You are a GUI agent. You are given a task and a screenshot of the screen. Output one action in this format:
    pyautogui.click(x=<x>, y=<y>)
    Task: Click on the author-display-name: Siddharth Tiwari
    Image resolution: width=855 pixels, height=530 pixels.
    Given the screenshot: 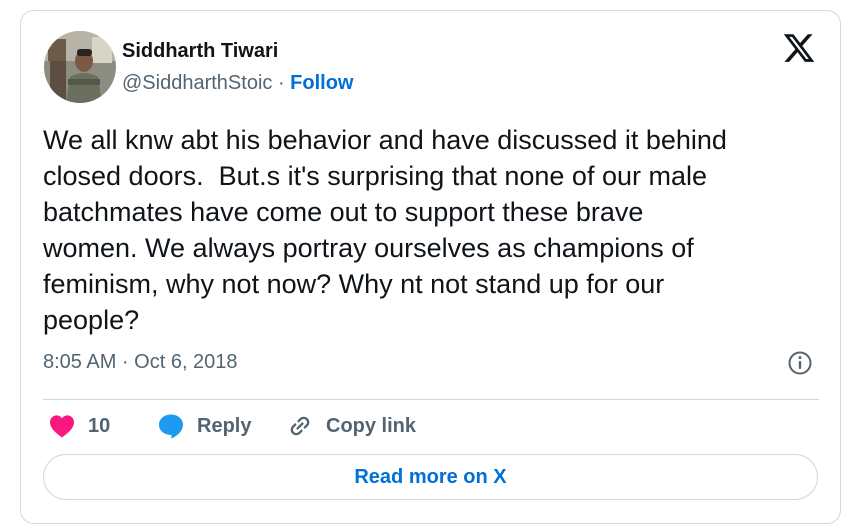 What is the action you would take?
    pyautogui.click(x=200, y=51)
    